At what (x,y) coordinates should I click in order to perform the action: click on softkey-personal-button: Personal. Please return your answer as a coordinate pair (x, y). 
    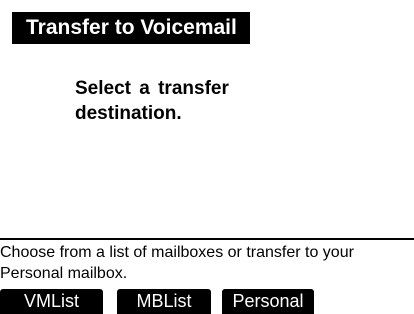
    Looking at the image, I should click on (268, 301).